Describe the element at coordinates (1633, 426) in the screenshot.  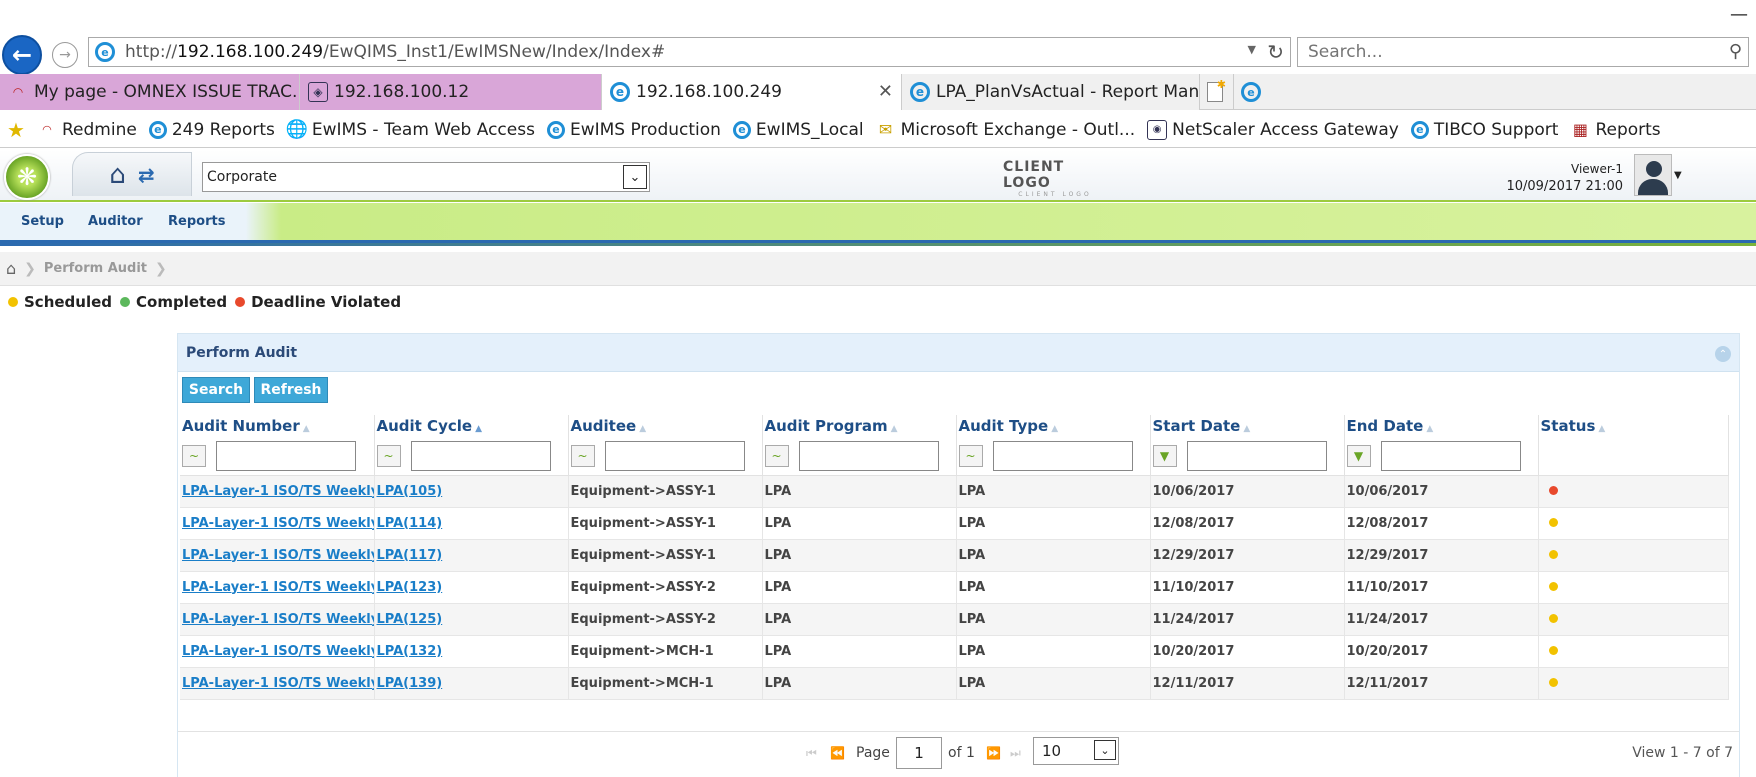
I see `column-status: Status ▲` at that location.